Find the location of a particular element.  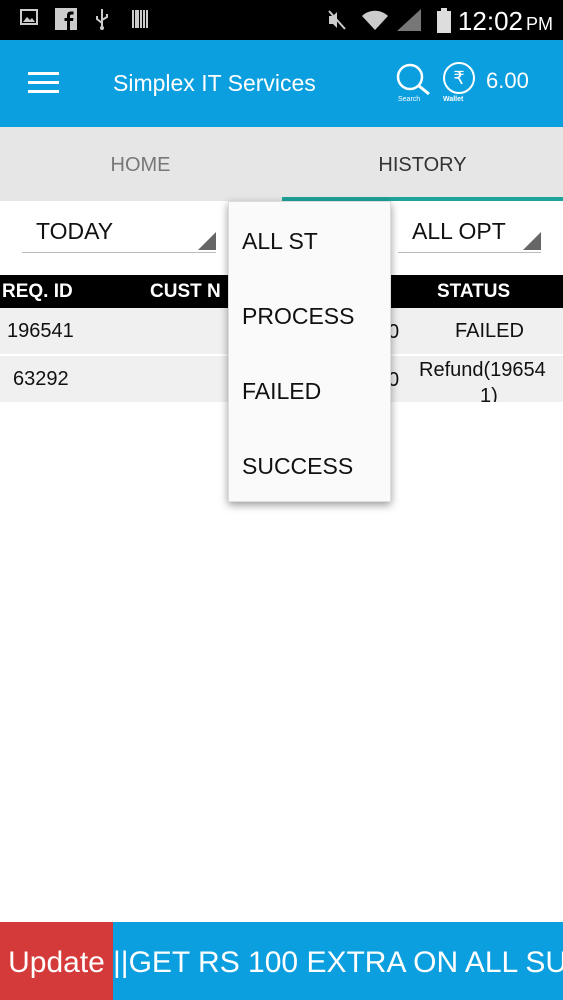

ticker-label: Update is located at coordinates (56, 961).